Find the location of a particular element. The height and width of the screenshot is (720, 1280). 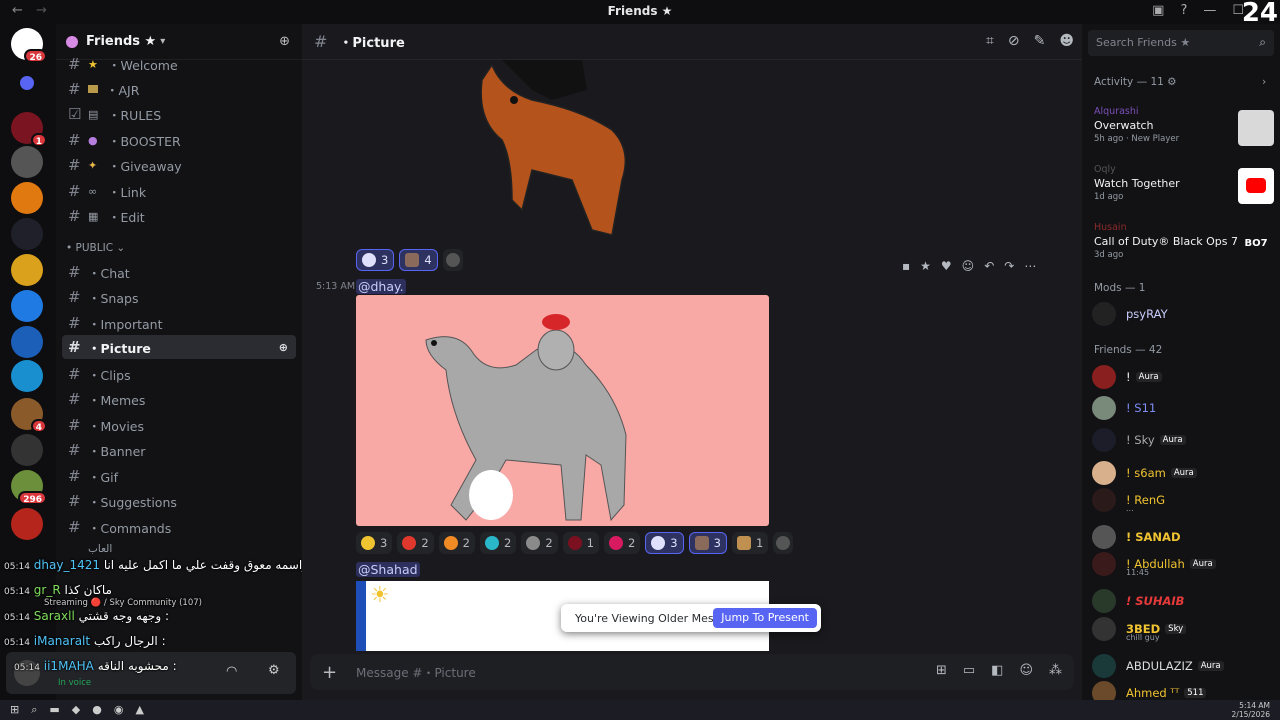

category-public: • PUBLIC ⌄ is located at coordinates (95, 248).